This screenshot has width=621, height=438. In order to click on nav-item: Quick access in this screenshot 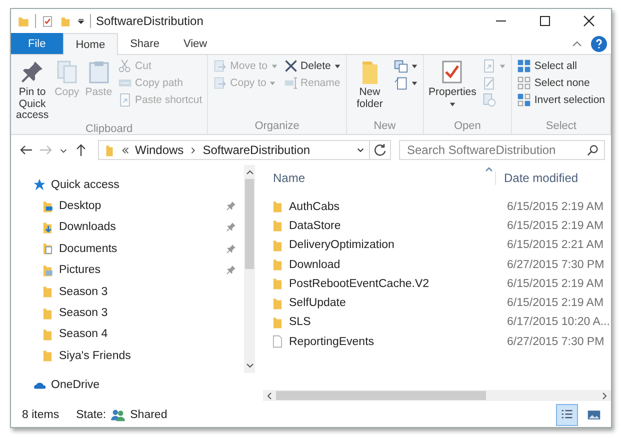, I will do `click(127, 185)`.